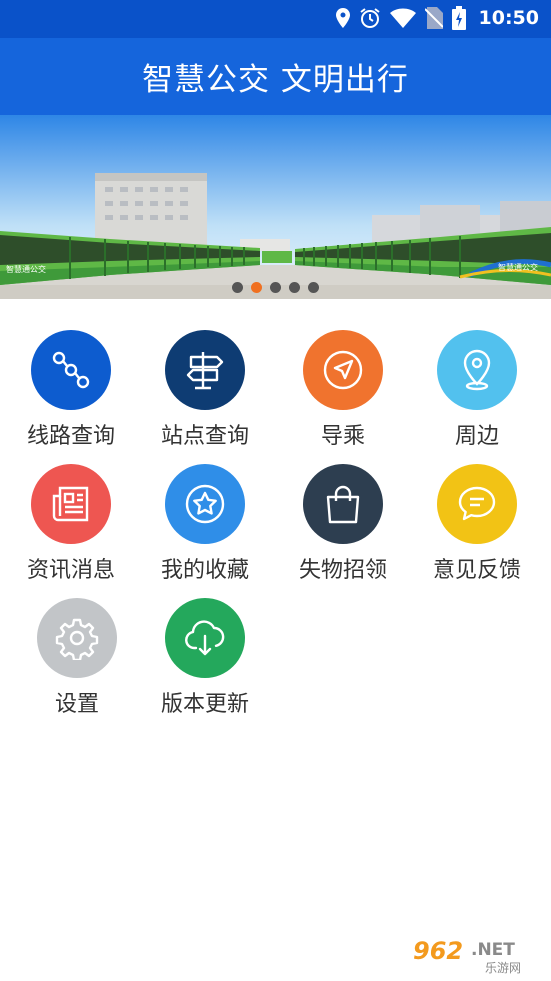 This screenshot has width=551, height=981. What do you see at coordinates (370, 18) in the screenshot?
I see `alarm-icon` at bounding box center [370, 18].